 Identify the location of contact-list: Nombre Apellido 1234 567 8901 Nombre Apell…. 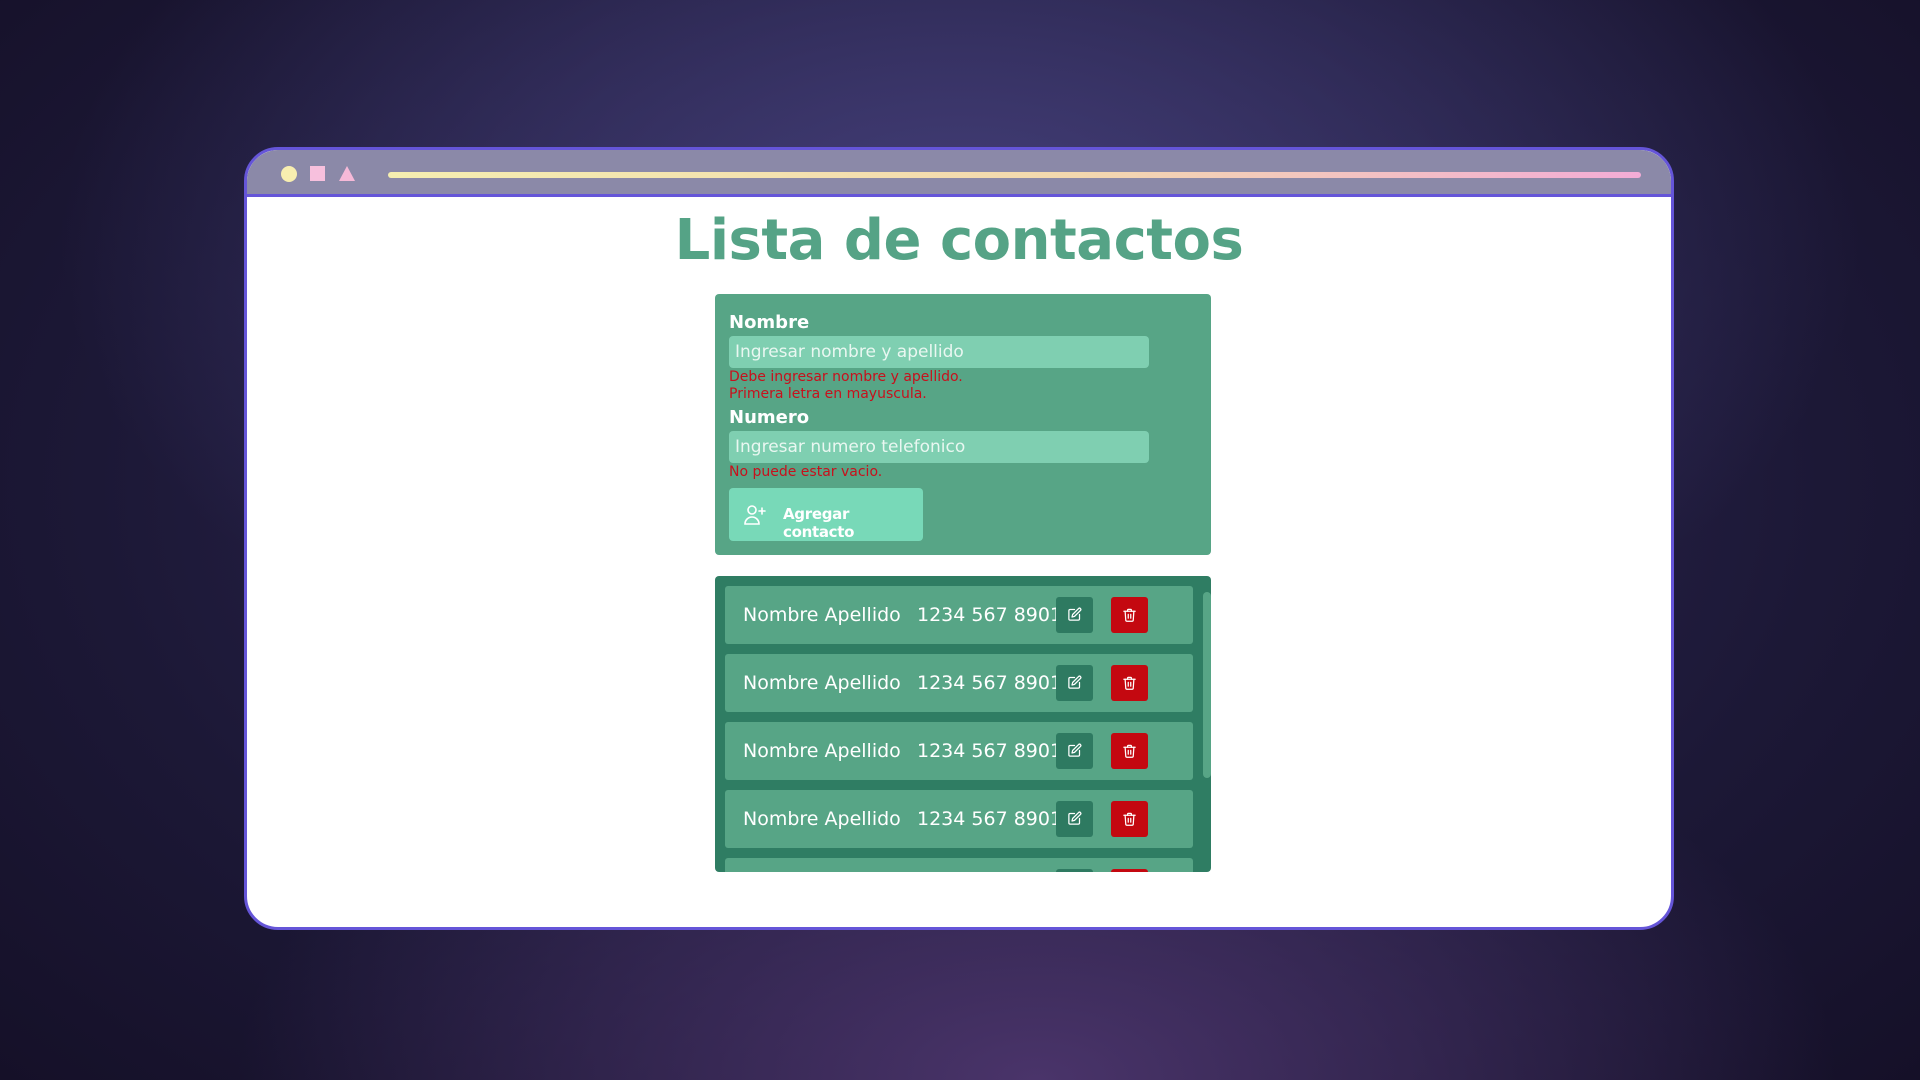
(963, 724).